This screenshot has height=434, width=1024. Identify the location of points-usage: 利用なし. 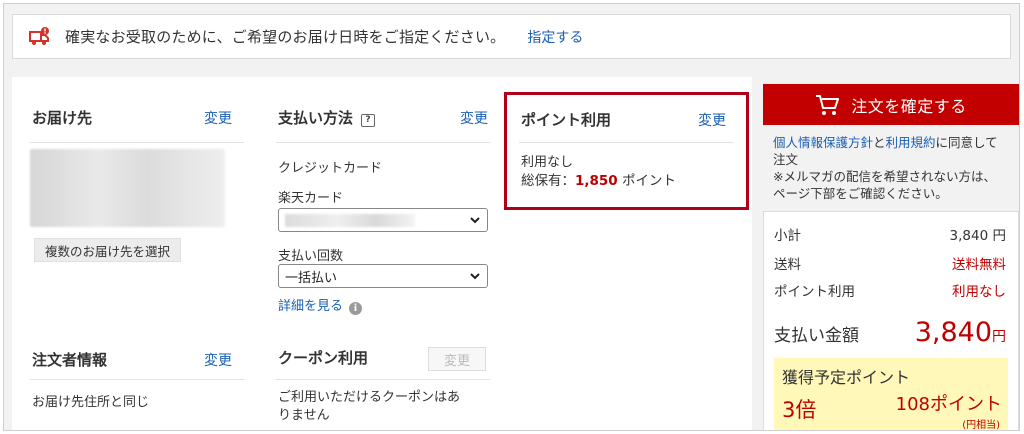
(547, 162).